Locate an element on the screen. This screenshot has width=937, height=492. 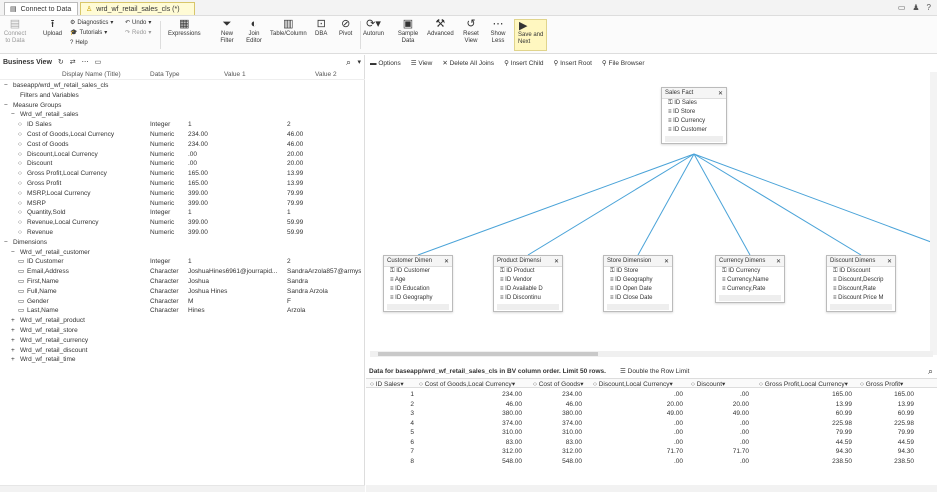
double-row-limit-button: ☰ Double the Row Limit is located at coordinates (654, 371).